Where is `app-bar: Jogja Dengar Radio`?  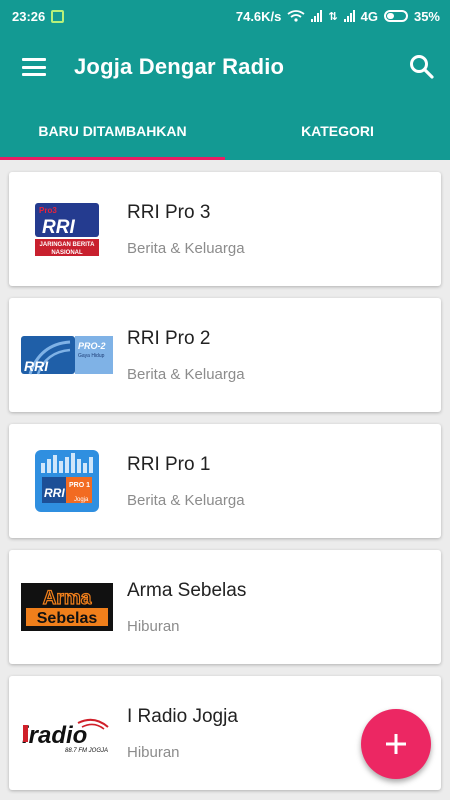 app-bar: Jogja Dengar Radio is located at coordinates (225, 67).